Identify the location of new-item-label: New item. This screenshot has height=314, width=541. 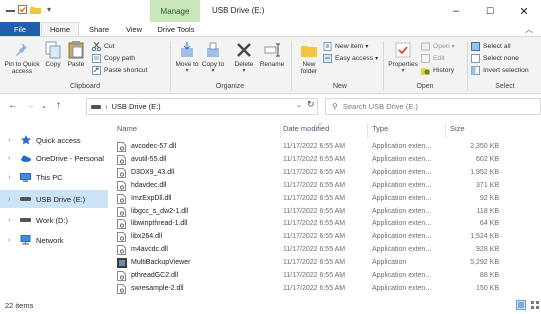
(349, 46).